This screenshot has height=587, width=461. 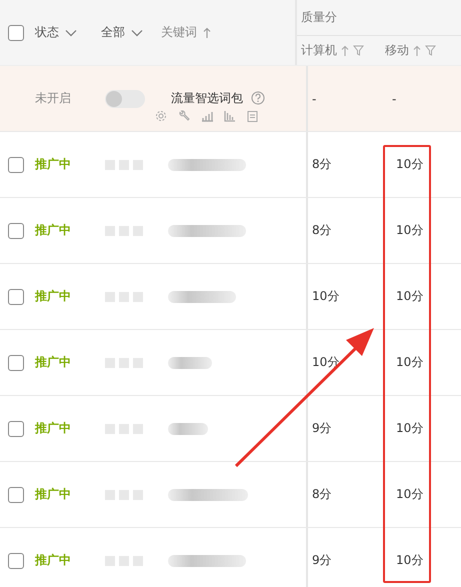 What do you see at coordinates (125, 99) in the screenshot?
I see `toggle-switch` at bounding box center [125, 99].